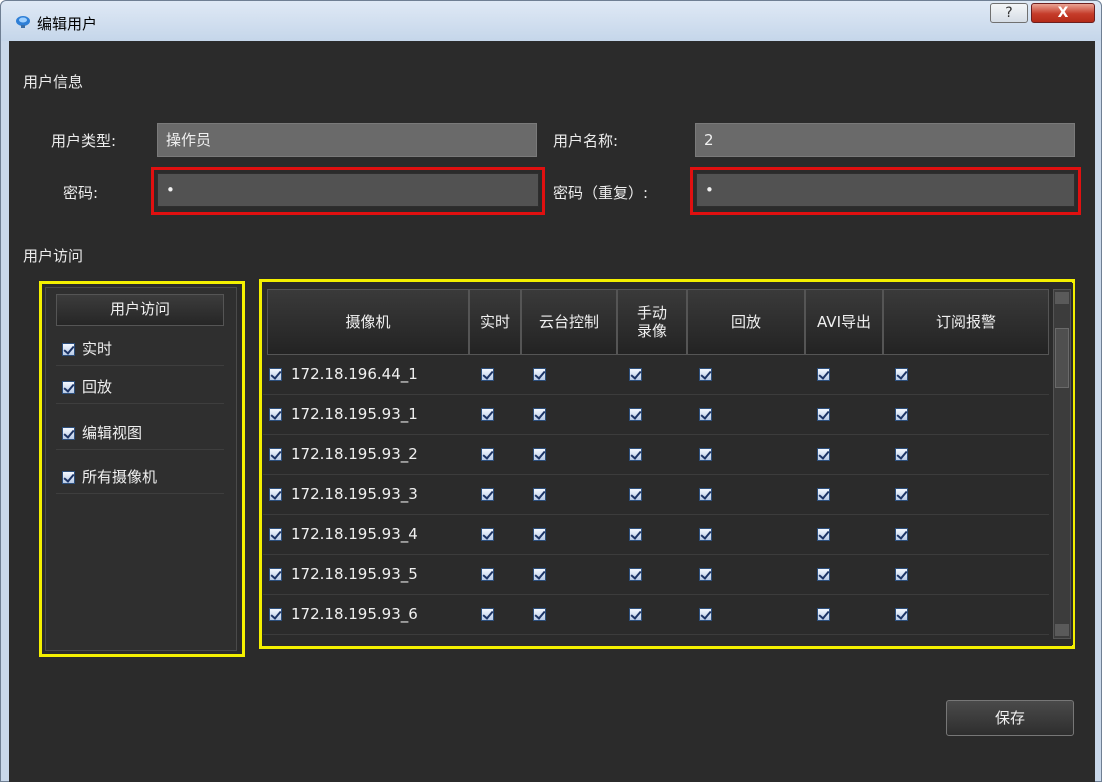 Image resolution: width=1102 pixels, height=782 pixels. What do you see at coordinates (354, 454) in the screenshot?
I see `camera-name: 172.18.195.93_2` at bounding box center [354, 454].